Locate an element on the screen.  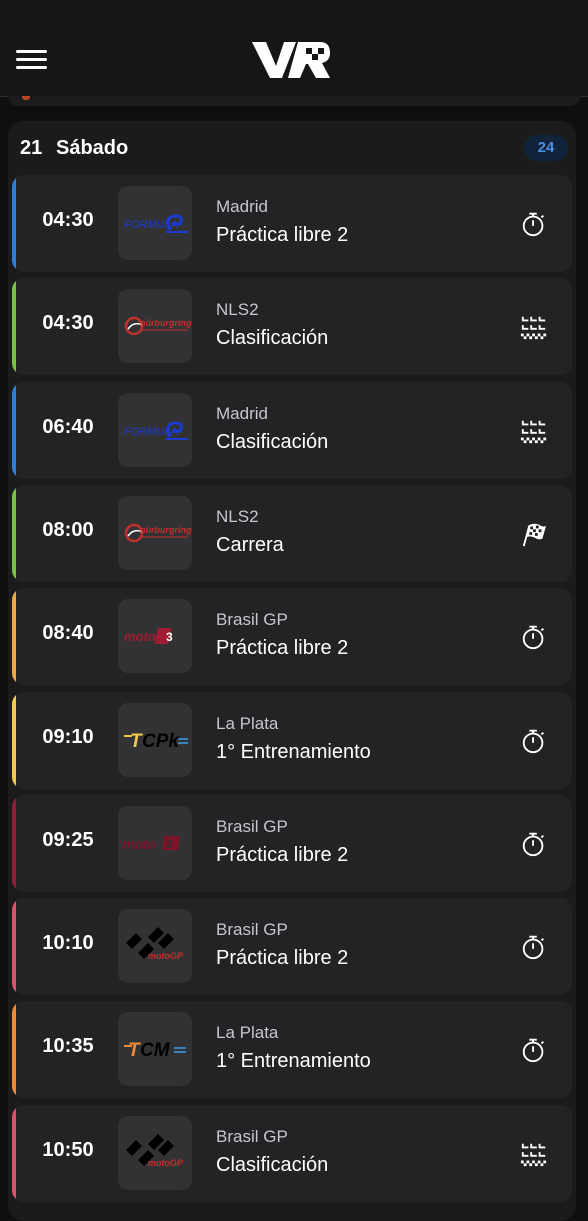
event-time: 09:10 is located at coordinates (68, 736).